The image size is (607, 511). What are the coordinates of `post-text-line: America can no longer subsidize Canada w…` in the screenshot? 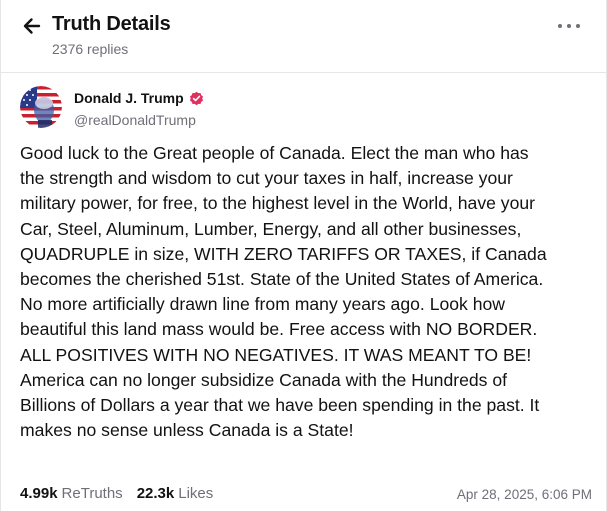 It's located at (264, 379).